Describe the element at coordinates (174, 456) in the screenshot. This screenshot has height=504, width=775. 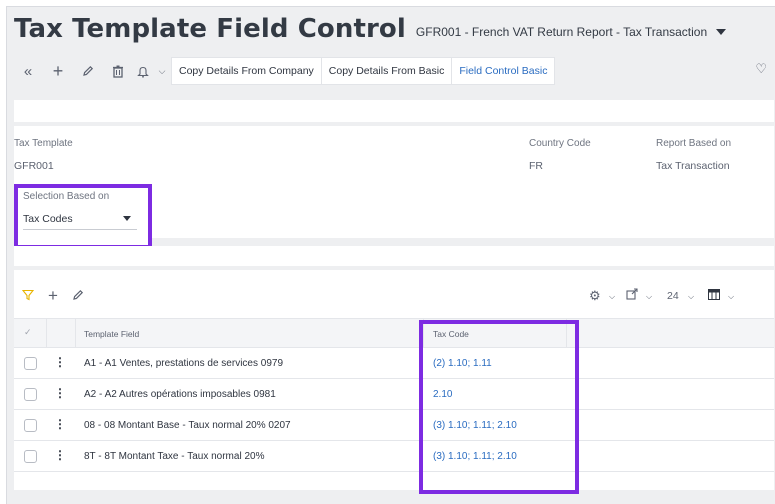
I see `template-field-cell: 8T - 8T Montant Taxe - Taux normal 20%` at that location.